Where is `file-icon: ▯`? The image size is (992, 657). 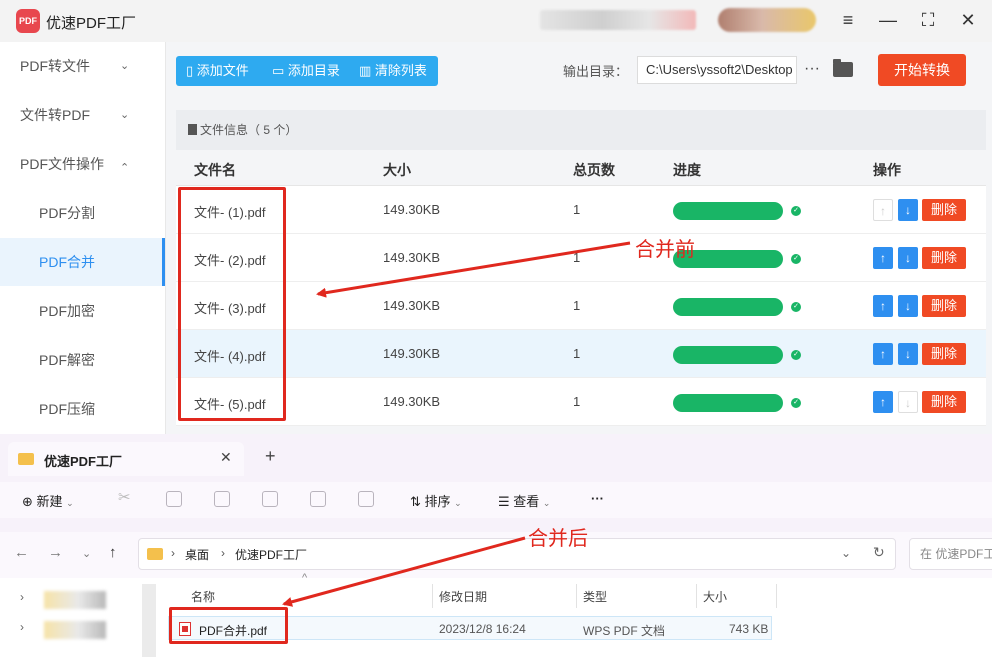 file-icon: ▯ is located at coordinates (190, 70).